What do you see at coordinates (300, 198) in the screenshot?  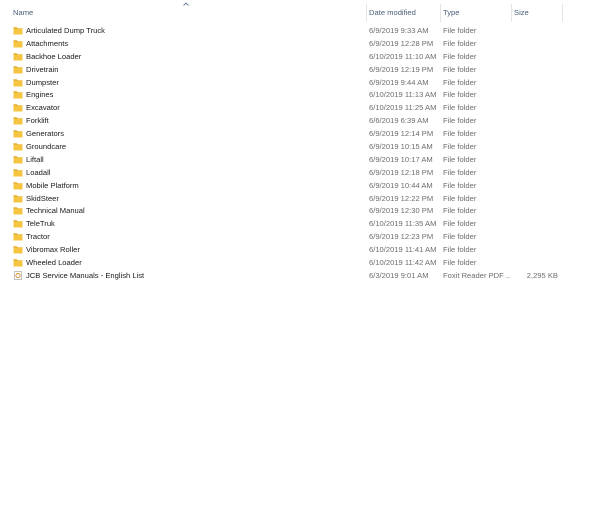 I see `list-item: SkidSteer 6/9/2019 12:22 PM File folder` at bounding box center [300, 198].